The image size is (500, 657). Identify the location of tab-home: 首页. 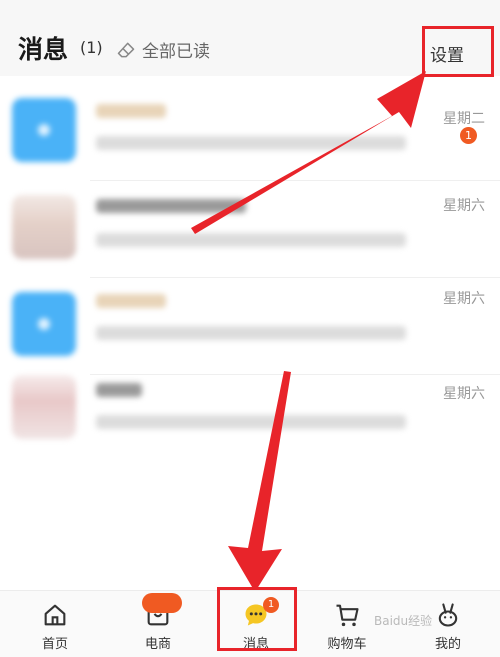
(55, 624).